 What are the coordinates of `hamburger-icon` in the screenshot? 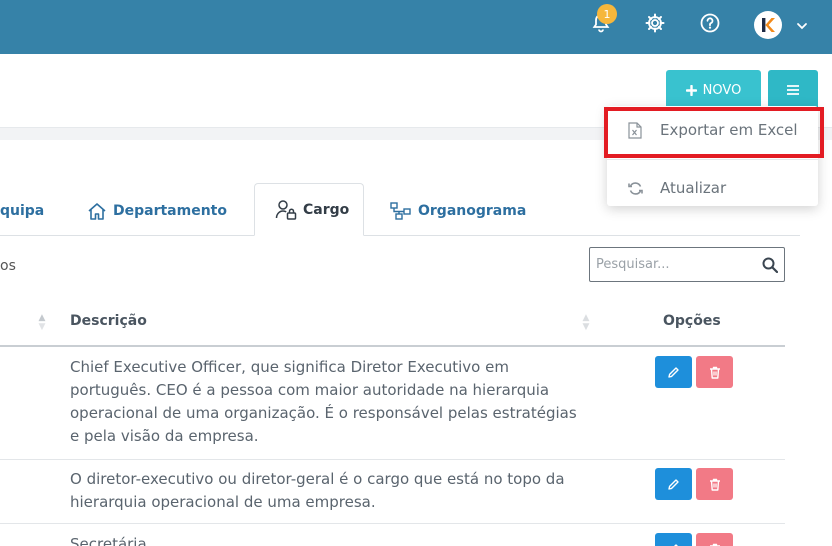 It's located at (793, 90).